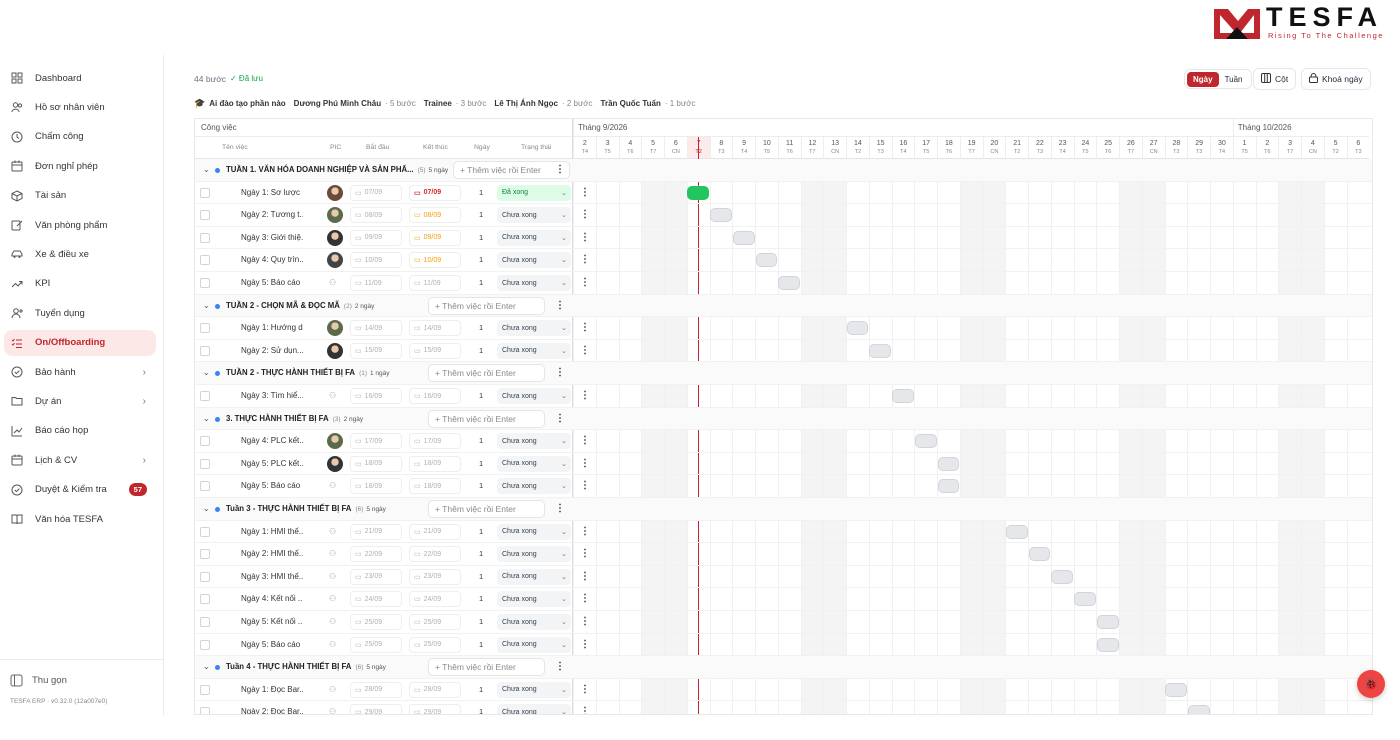 This screenshot has width=1400, height=740. Describe the element at coordinates (435, 328) in the screenshot. I see `end-date-field: ▭ 14/09` at that location.